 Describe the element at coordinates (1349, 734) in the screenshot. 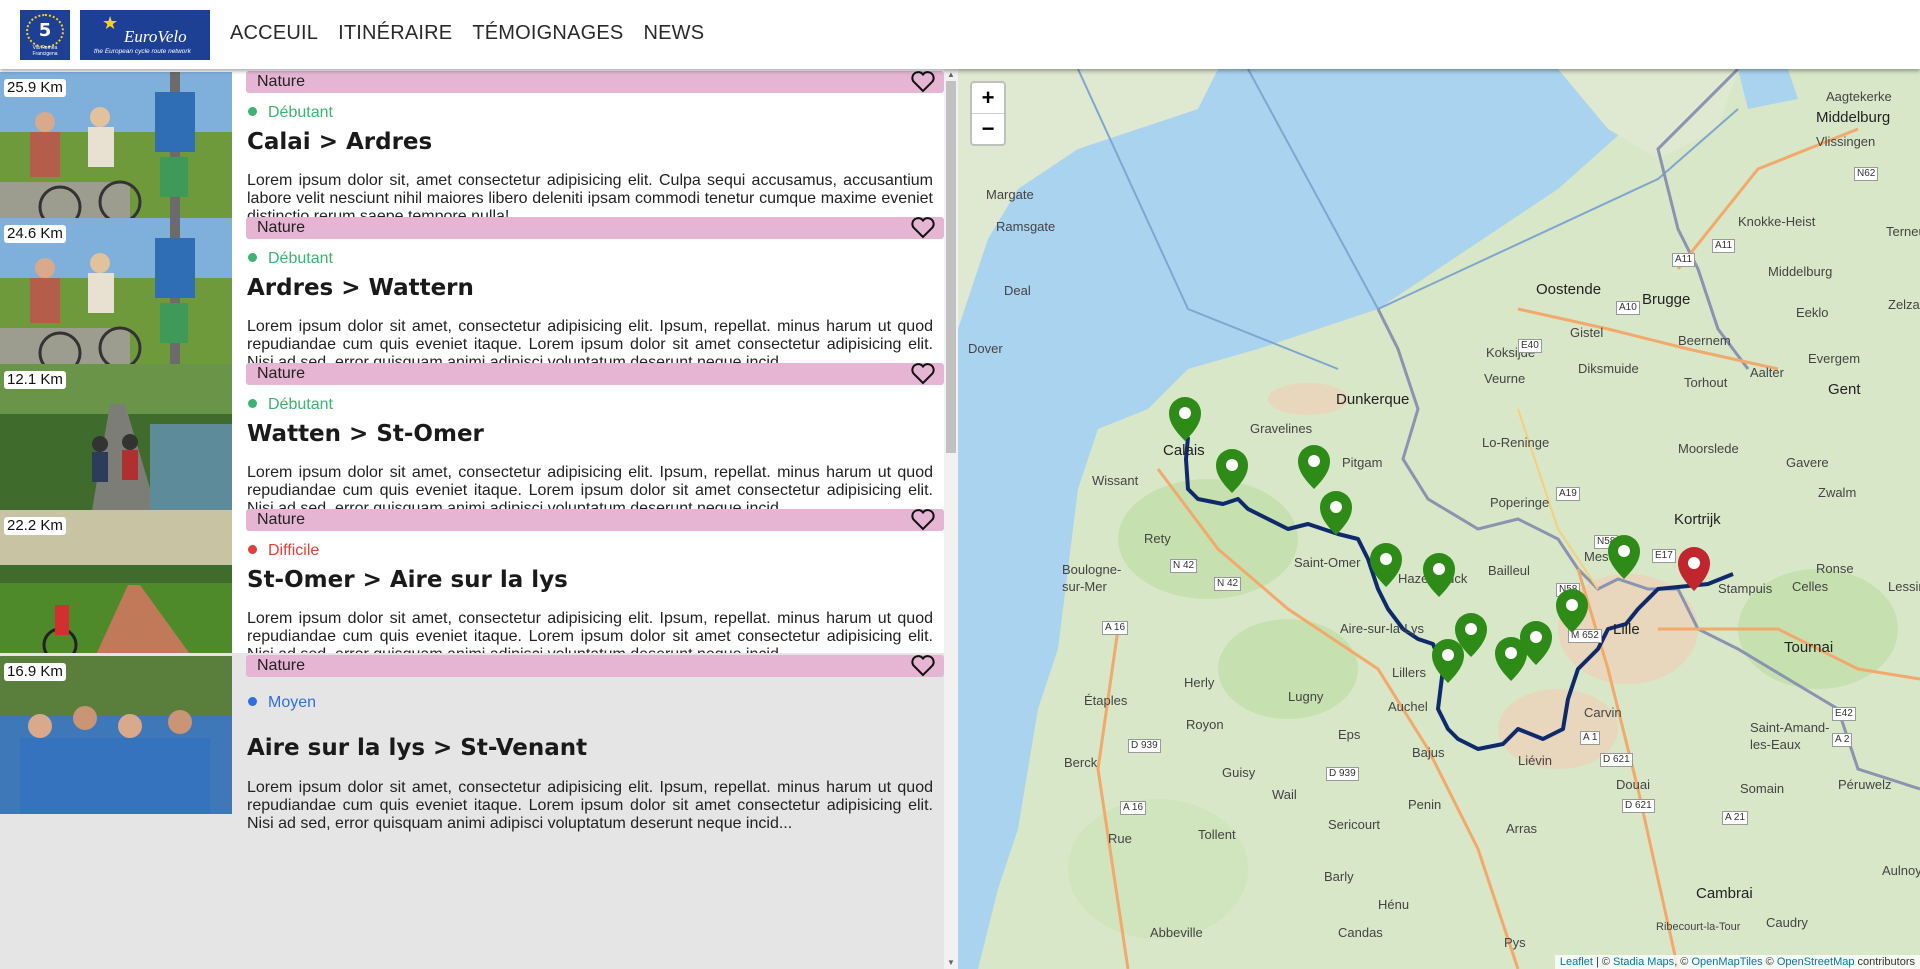

I see `map-label: Eps` at that location.